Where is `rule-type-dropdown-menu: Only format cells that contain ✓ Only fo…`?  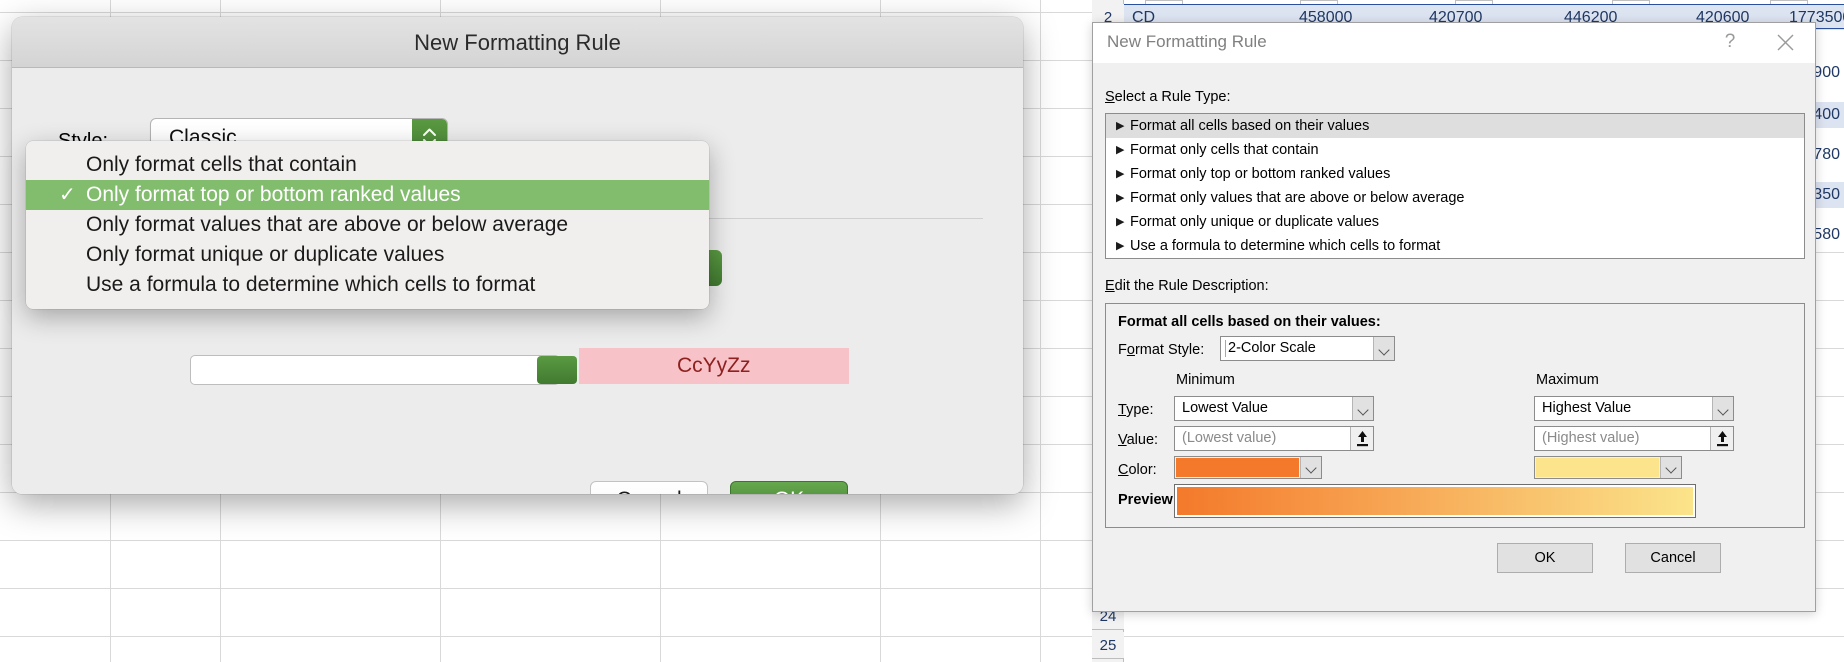
rule-type-dropdown-menu: Only format cells that contain ✓ Only fo… is located at coordinates (367, 225).